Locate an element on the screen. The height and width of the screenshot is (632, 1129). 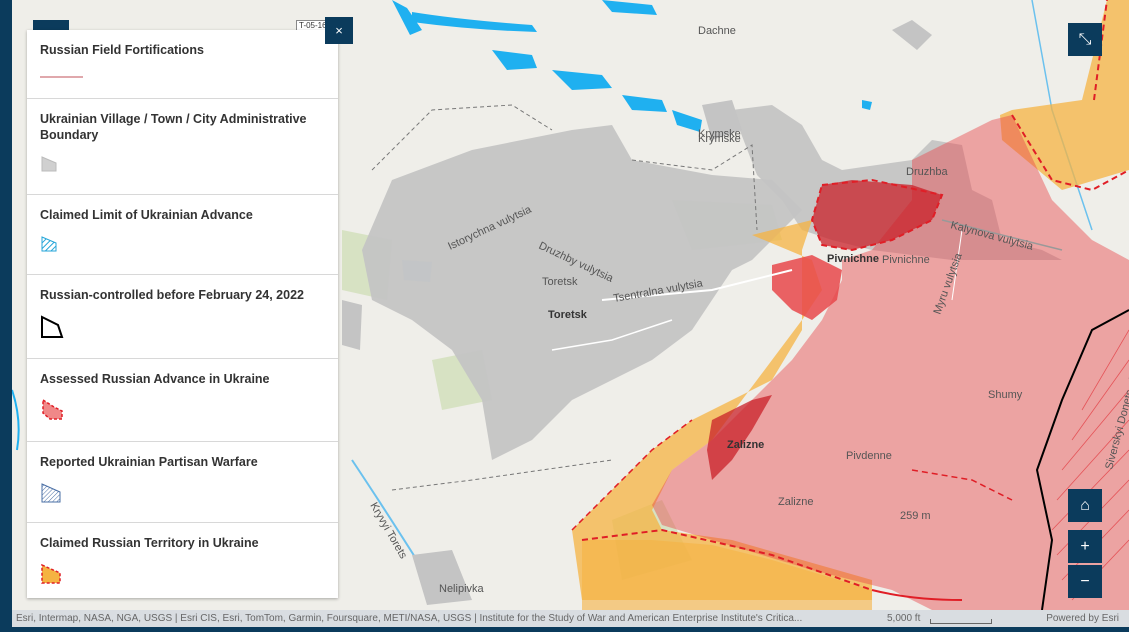
claimed-russian-icon is located at coordinates (182, 576).